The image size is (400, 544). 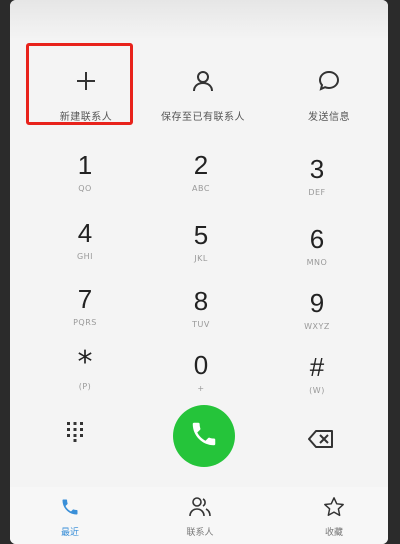 I want to click on key-digit: 8, so click(x=201, y=301).